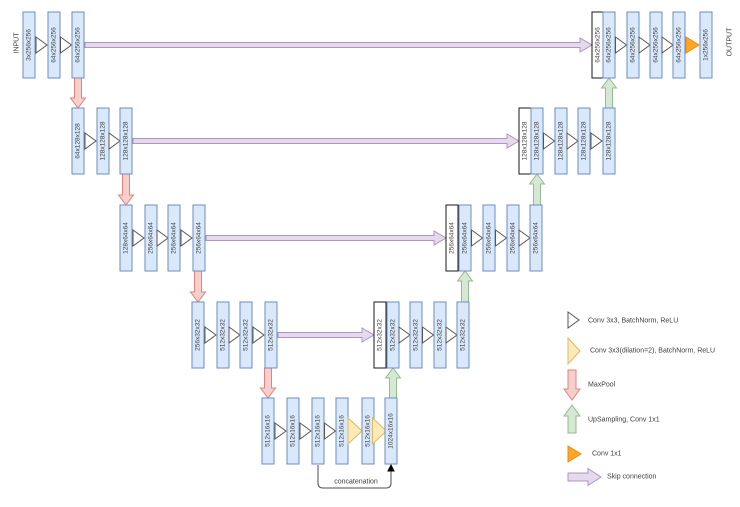 The width and height of the screenshot is (740, 507). What do you see at coordinates (730, 42) in the screenshot?
I see `output-label: OUTPUT` at bounding box center [730, 42].